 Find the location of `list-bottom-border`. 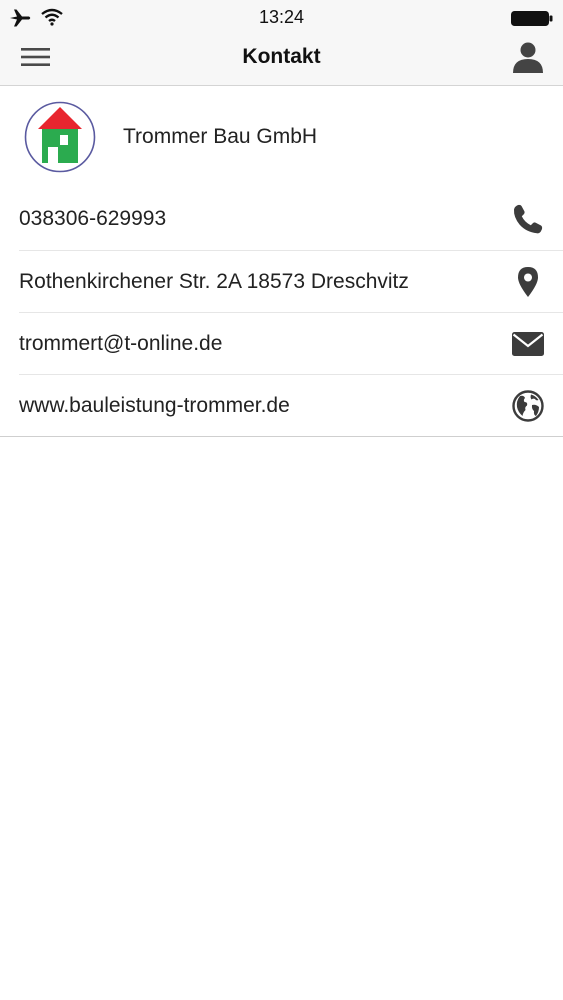

list-bottom-border is located at coordinates (281, 436).